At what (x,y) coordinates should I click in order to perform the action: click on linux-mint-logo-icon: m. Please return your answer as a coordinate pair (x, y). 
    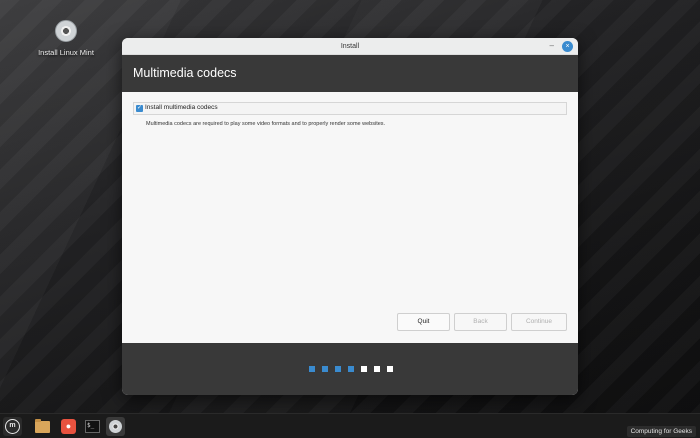
    Looking at the image, I should click on (12, 426).